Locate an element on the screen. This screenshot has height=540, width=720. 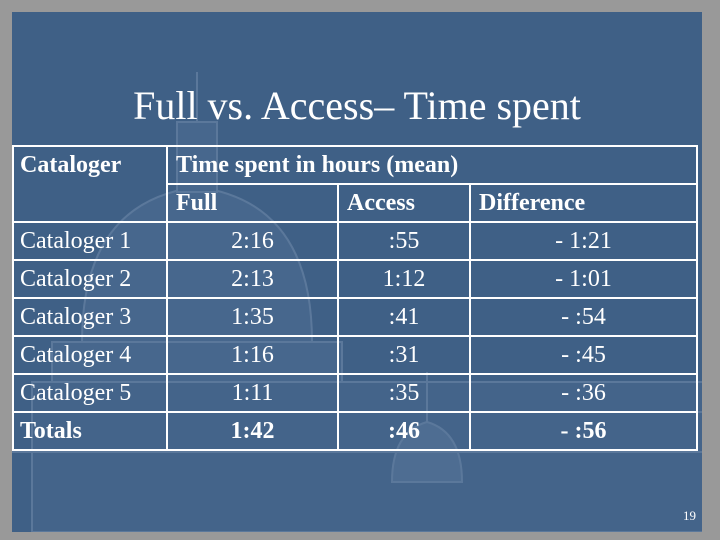
header-cataloger: Cataloger is located at coordinates (90, 164).